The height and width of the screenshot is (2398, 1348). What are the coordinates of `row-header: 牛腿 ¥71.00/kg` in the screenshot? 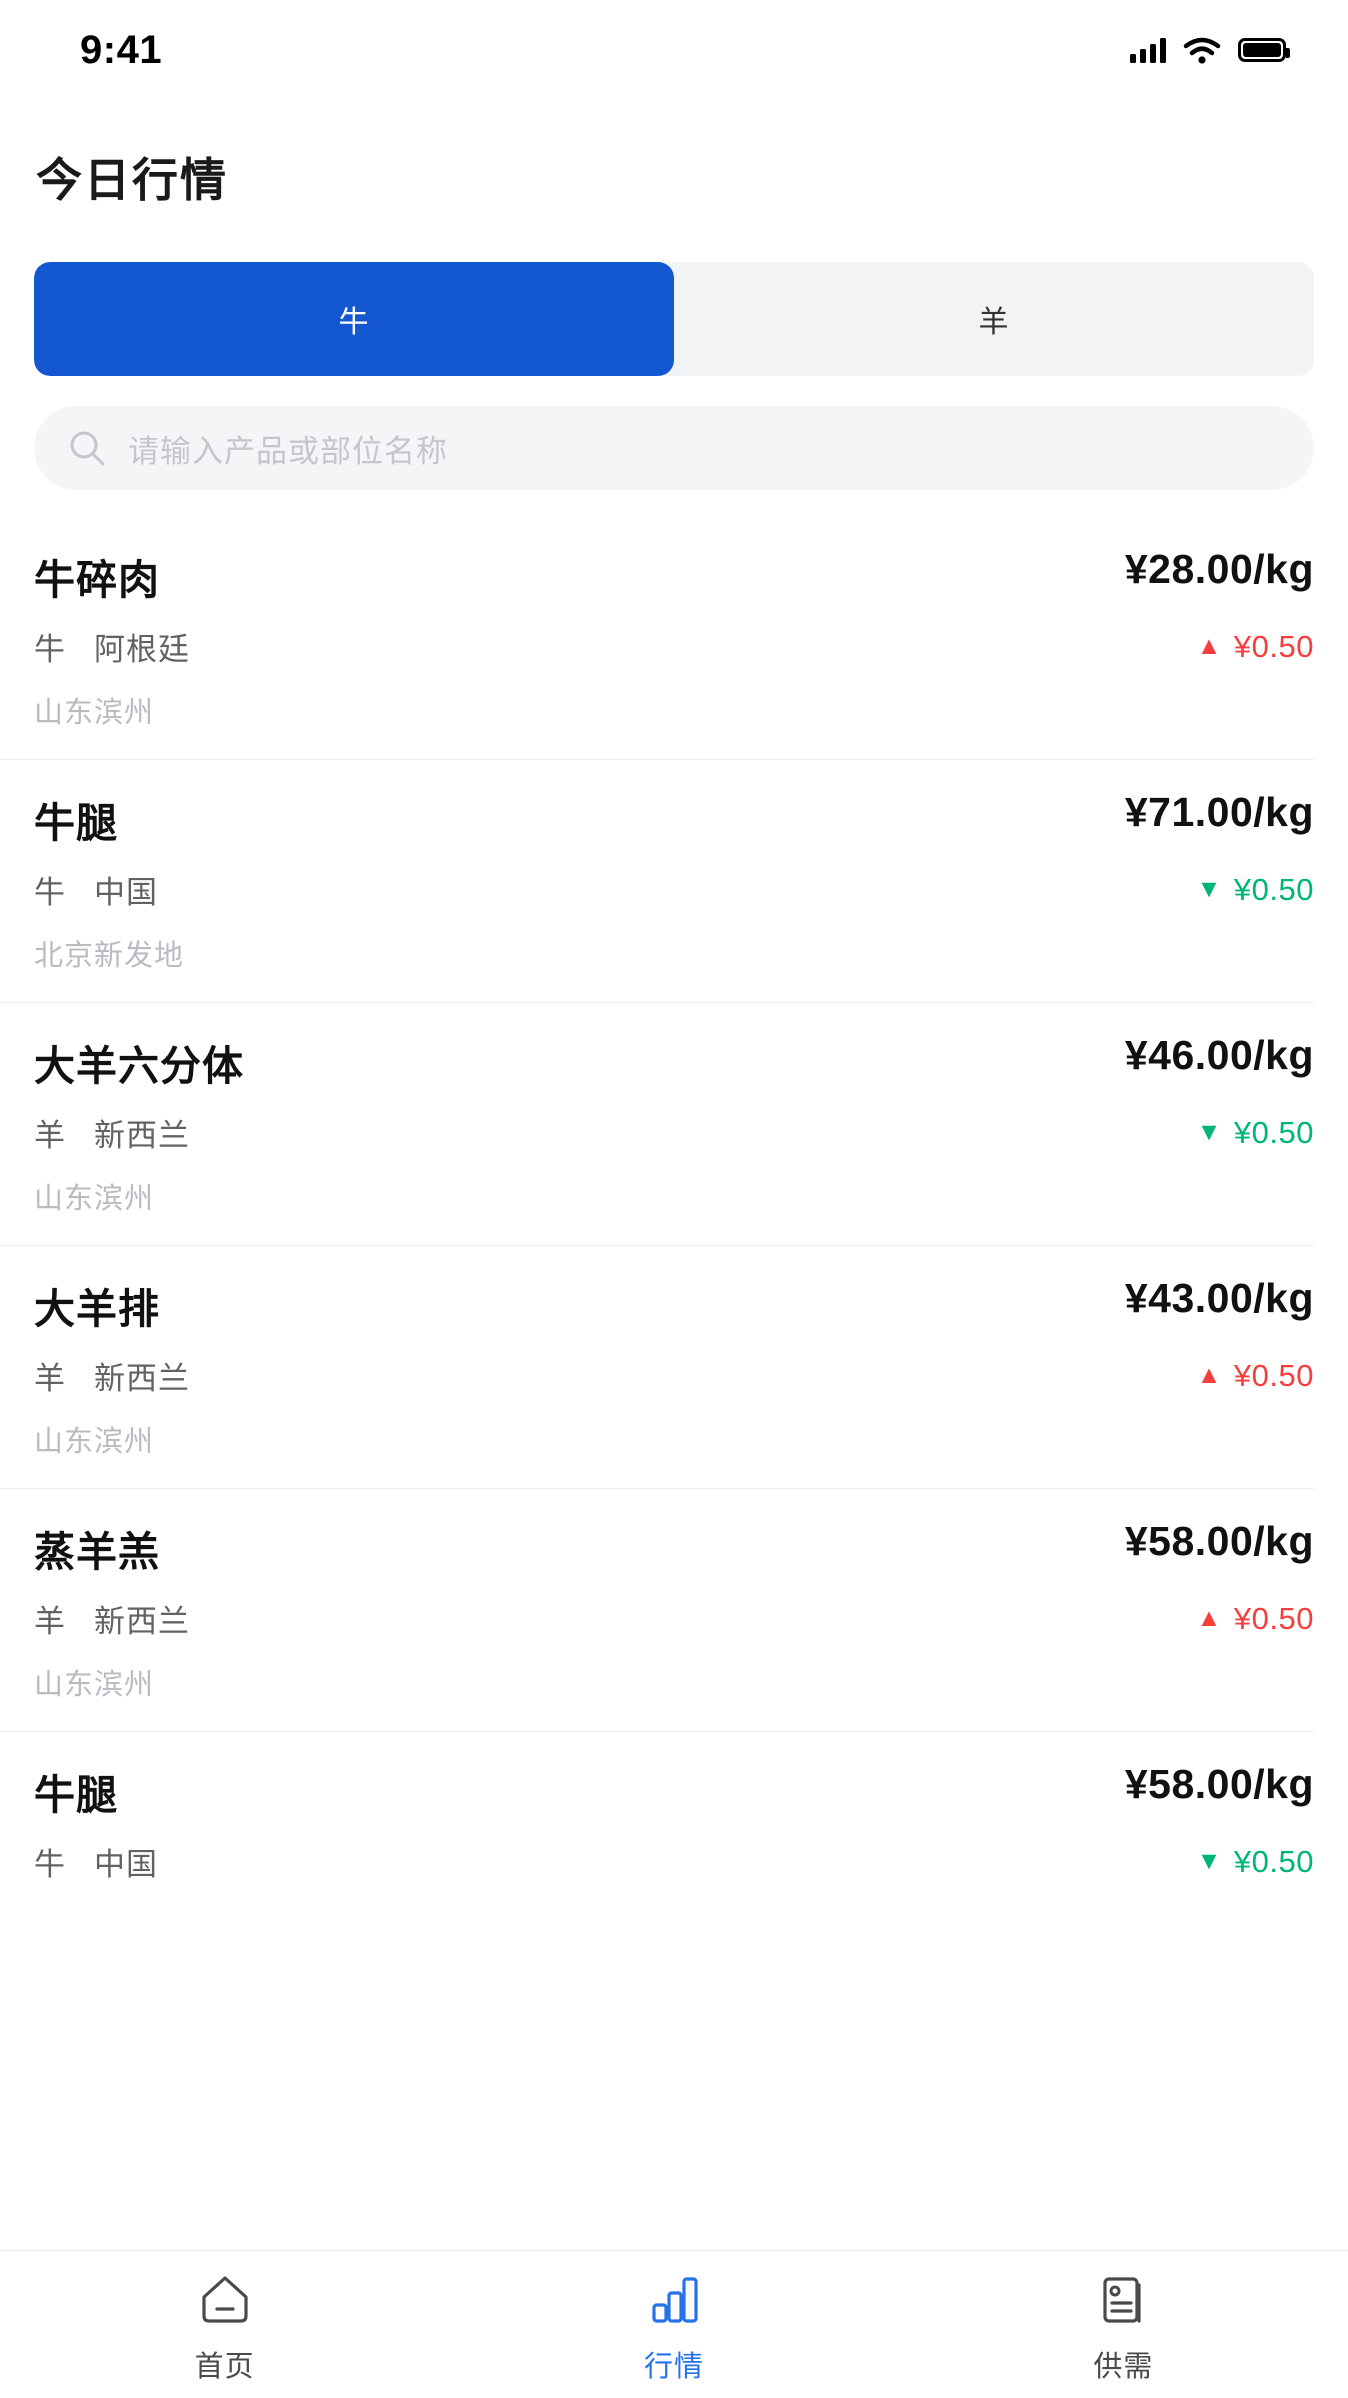 It's located at (674, 819).